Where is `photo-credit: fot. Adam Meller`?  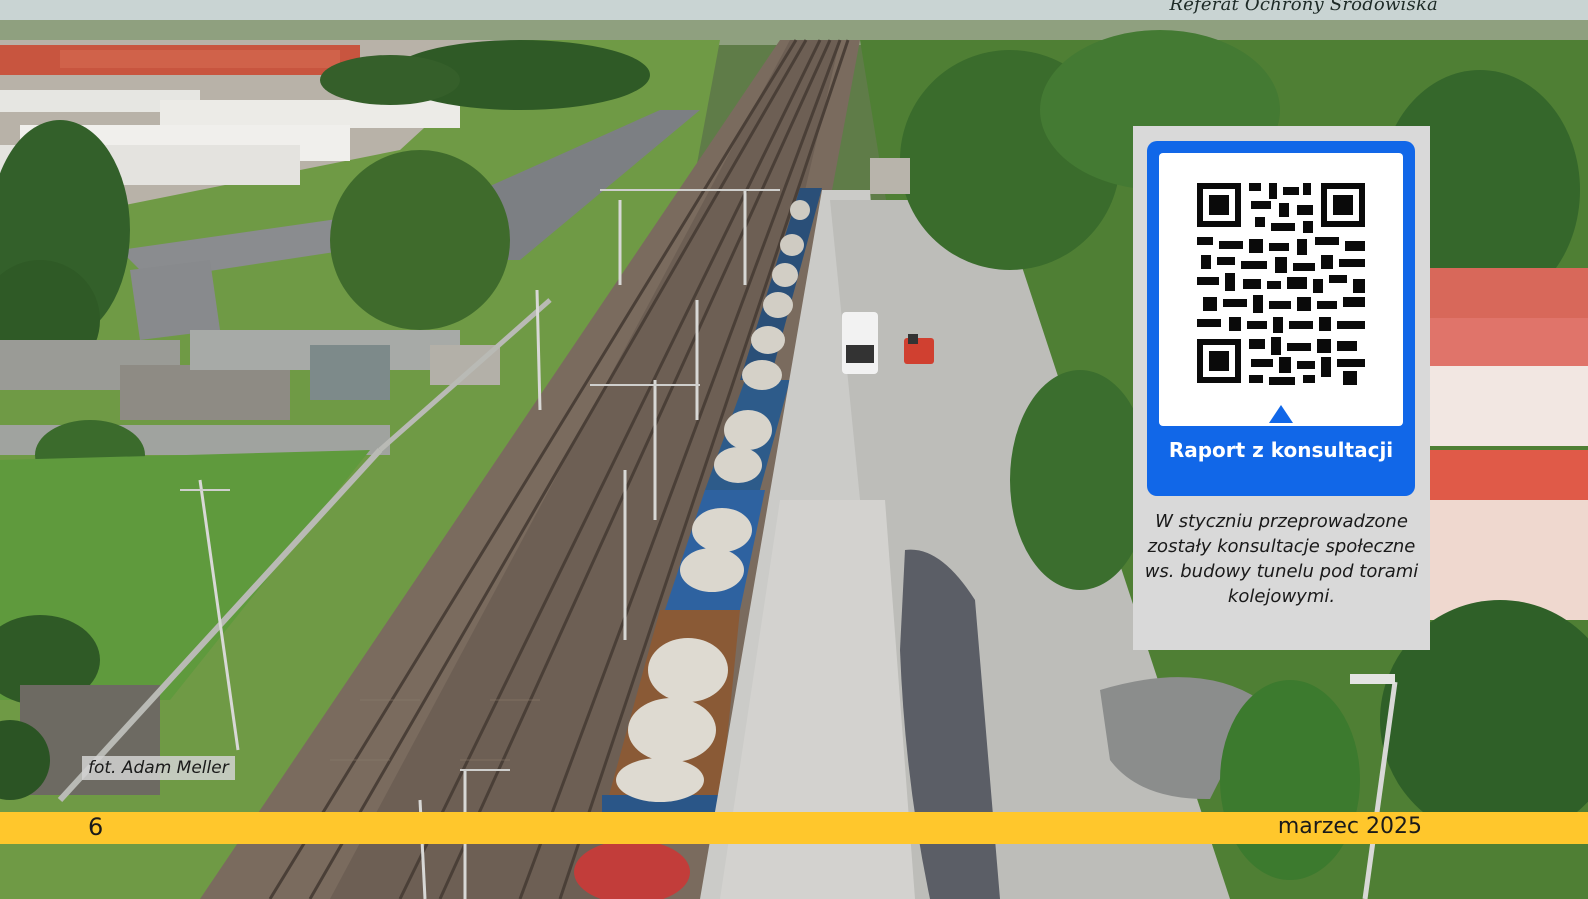 photo-credit: fot. Adam Meller is located at coordinates (158, 768).